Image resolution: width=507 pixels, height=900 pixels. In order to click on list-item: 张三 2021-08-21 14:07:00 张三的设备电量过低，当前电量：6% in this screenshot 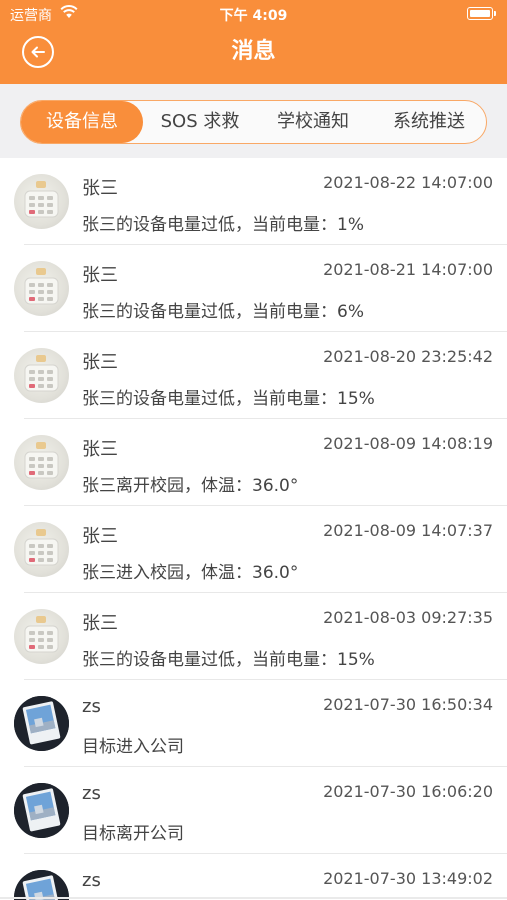, I will do `click(253, 288)`.